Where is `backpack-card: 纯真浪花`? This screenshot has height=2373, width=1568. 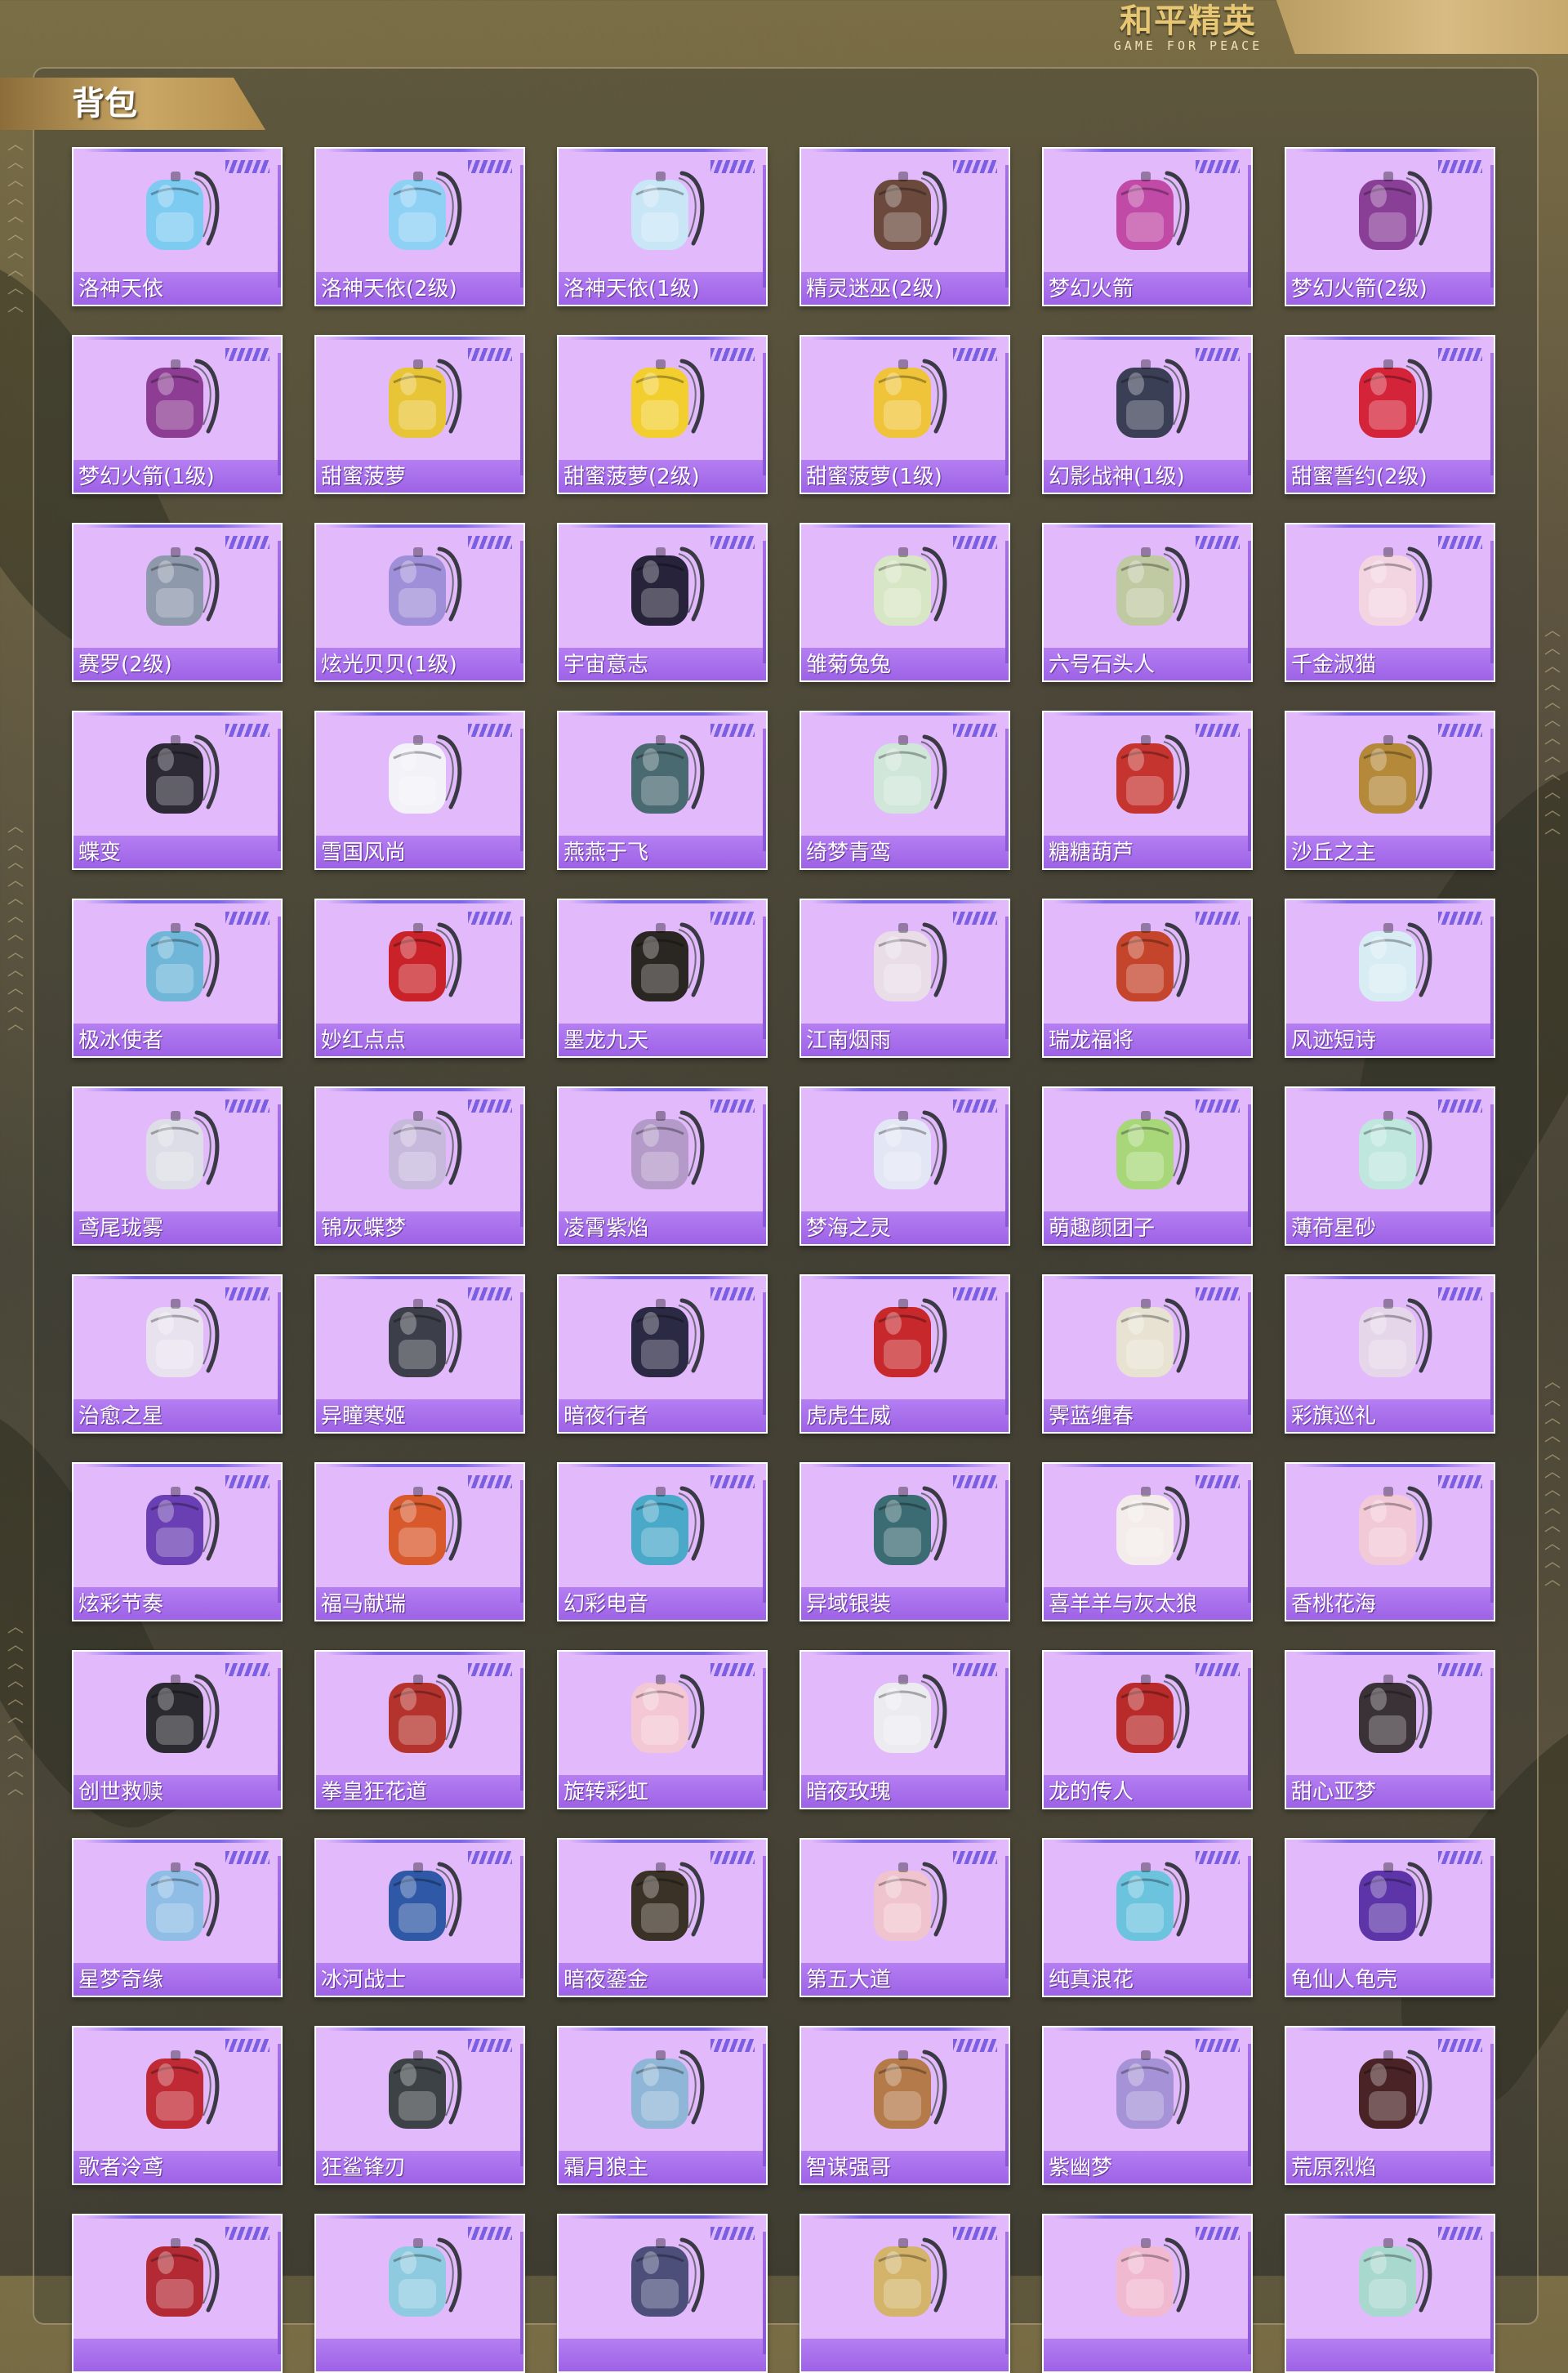 backpack-card: 纯真浪花 is located at coordinates (1147, 1918).